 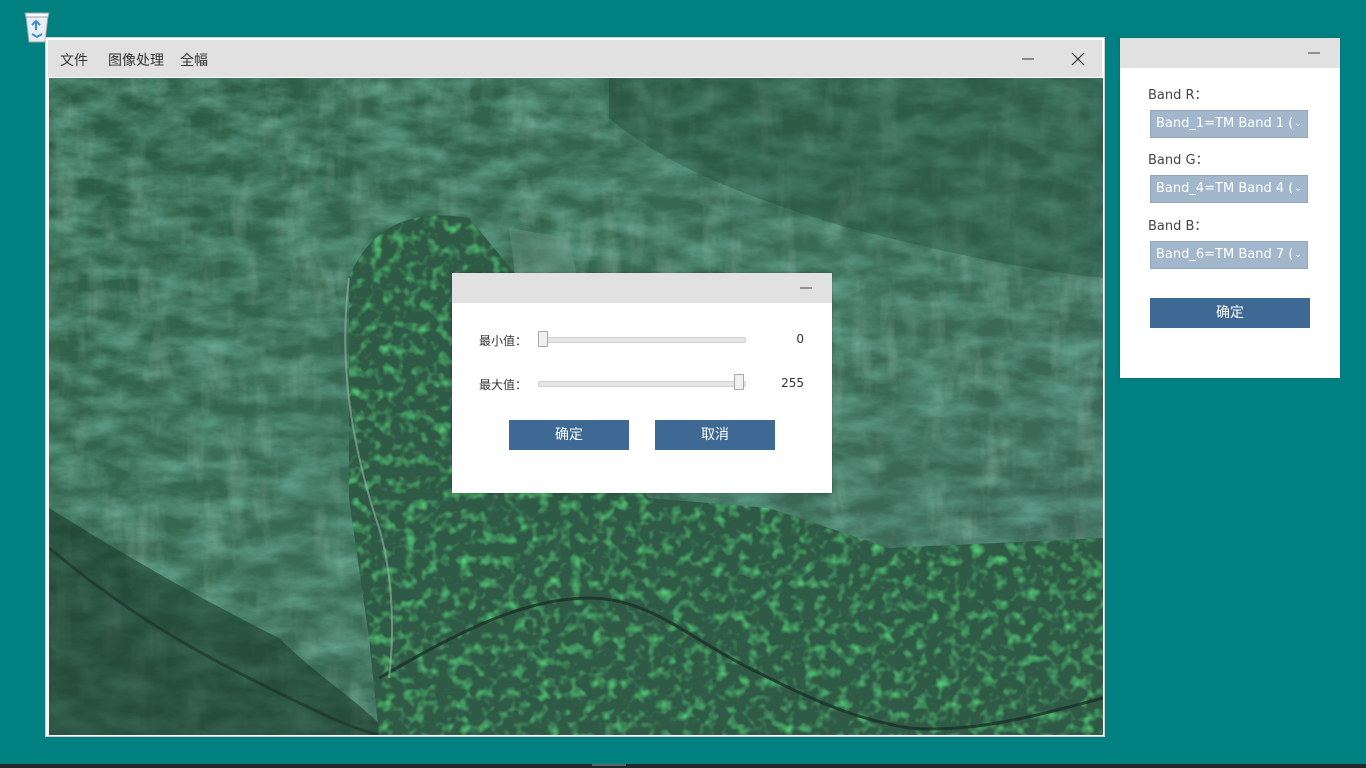 I want to click on max-value-label: 最大值：, so click(x=503, y=385).